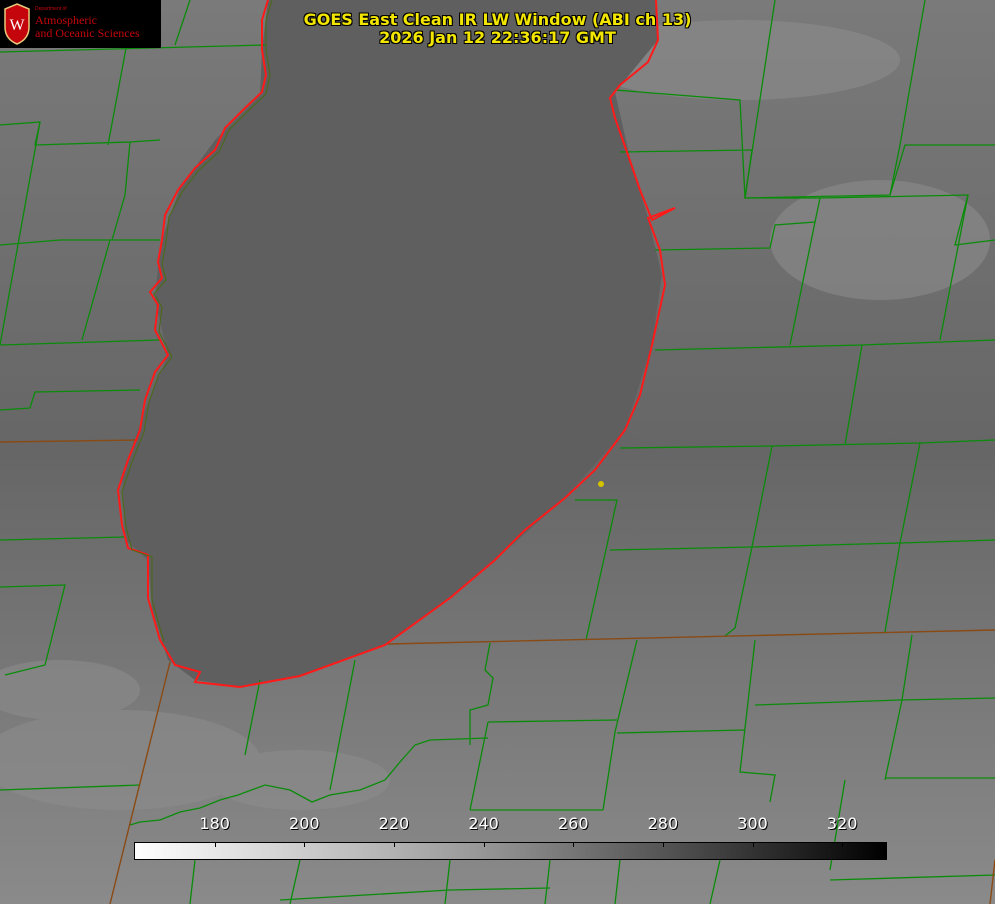  Describe the element at coordinates (66, 20) in the screenshot. I see `logo-line1: Atmospheric` at that location.